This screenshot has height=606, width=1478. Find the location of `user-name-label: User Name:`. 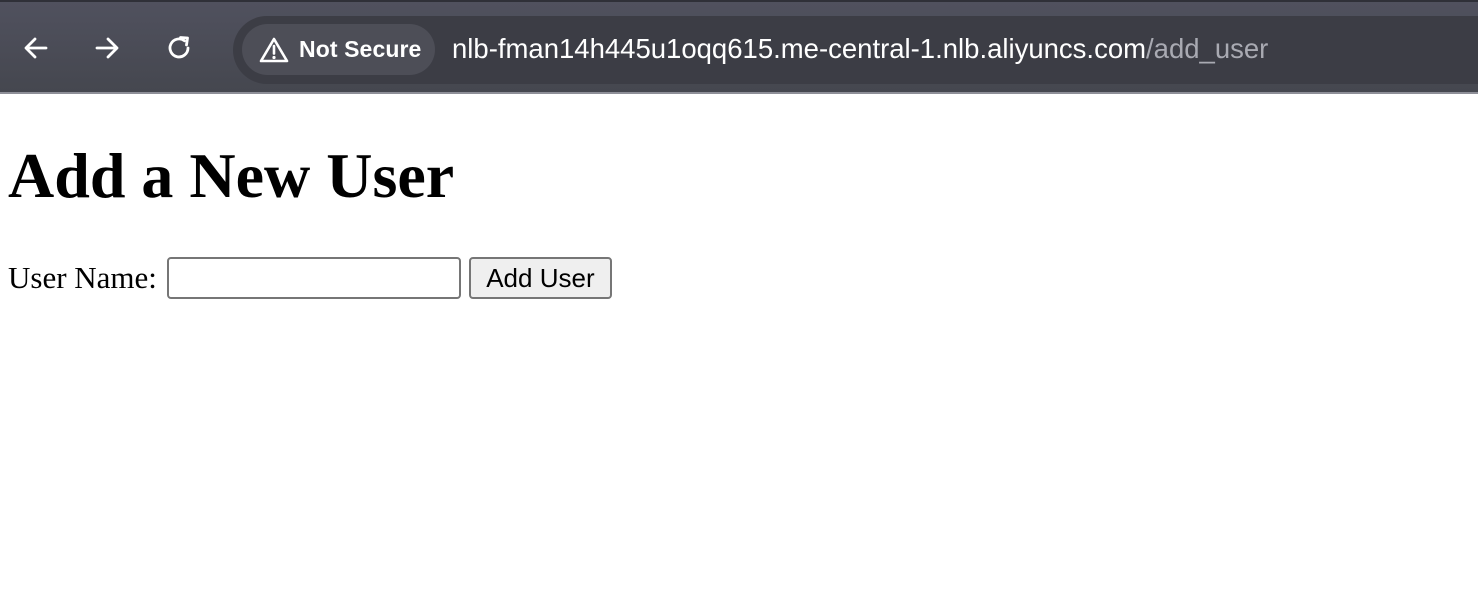

user-name-label: User Name: is located at coordinates (82, 277).